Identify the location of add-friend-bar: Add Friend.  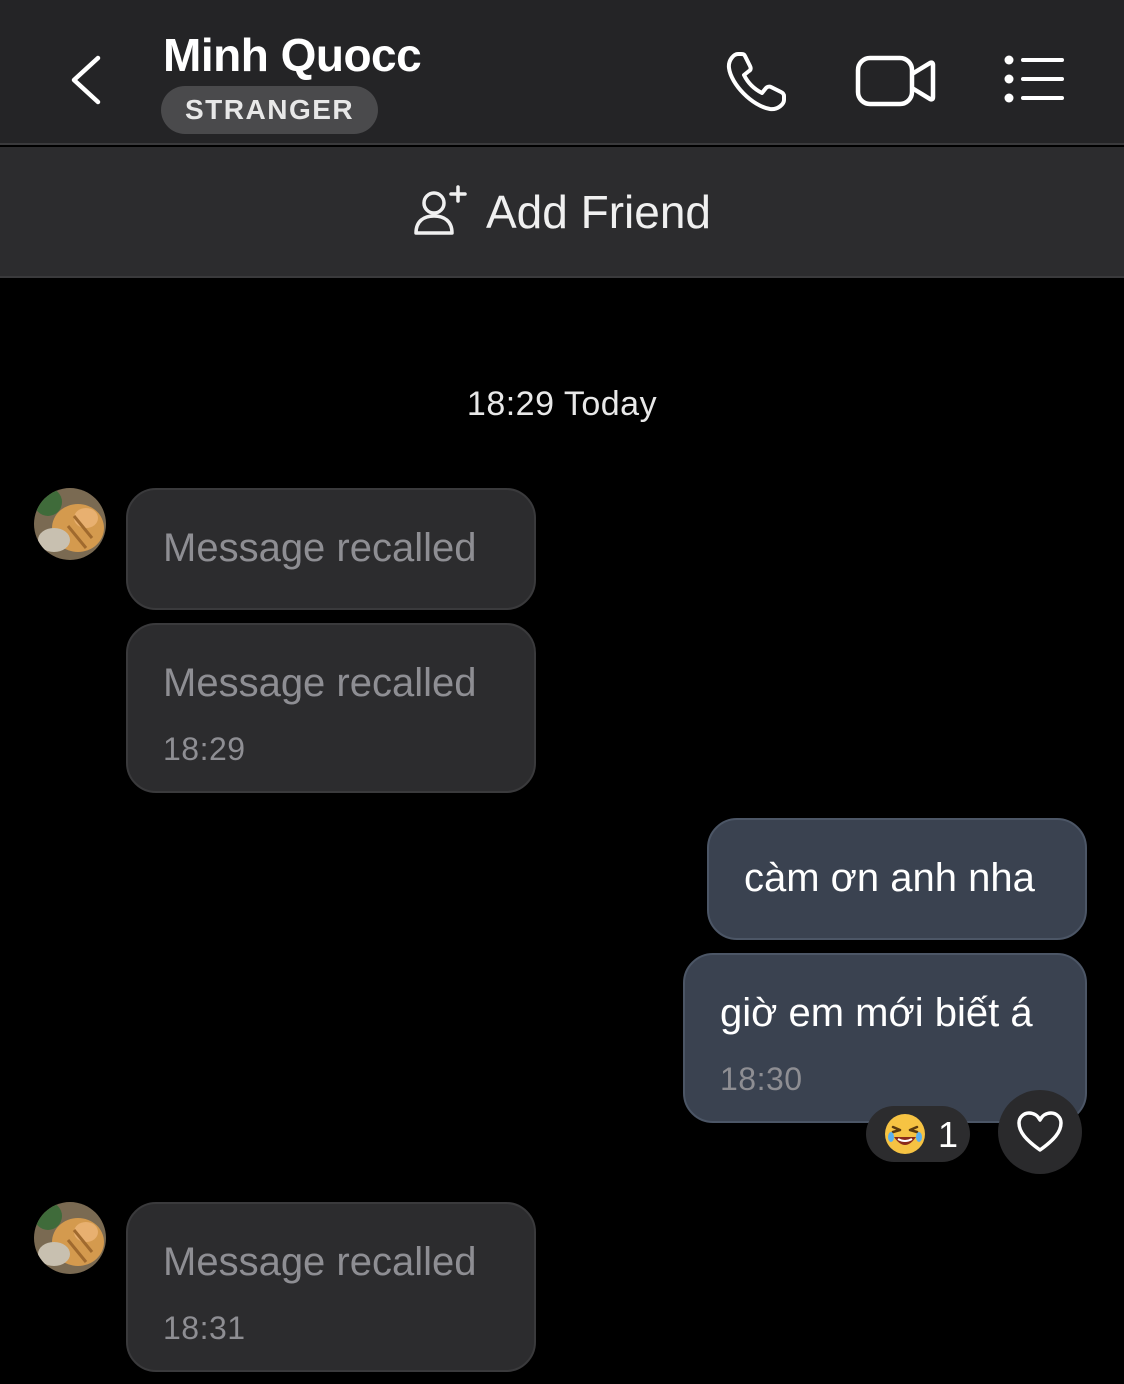
(562, 212).